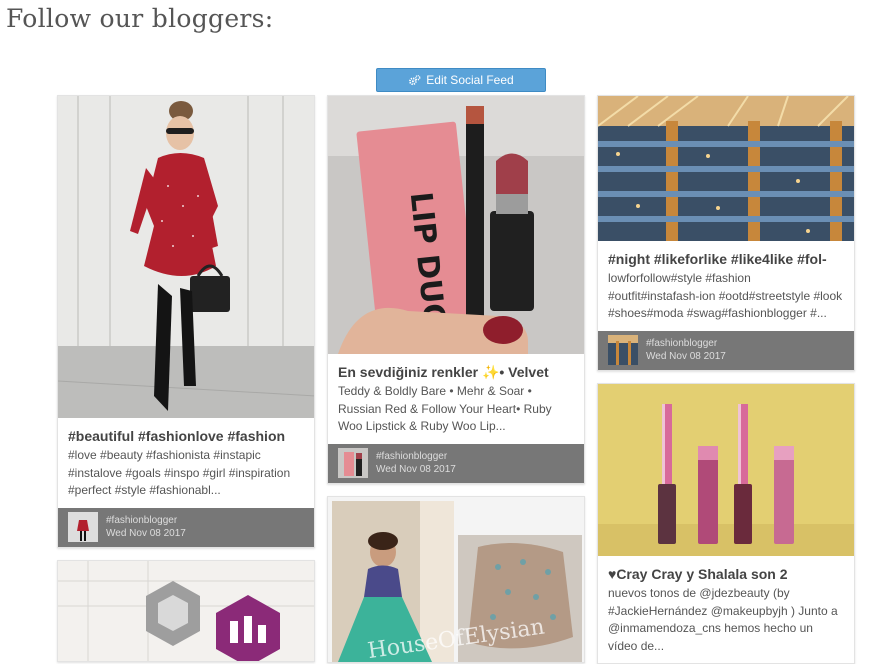 This screenshot has width=872, height=664. I want to click on post-image: LIP DUO, so click(456, 225).